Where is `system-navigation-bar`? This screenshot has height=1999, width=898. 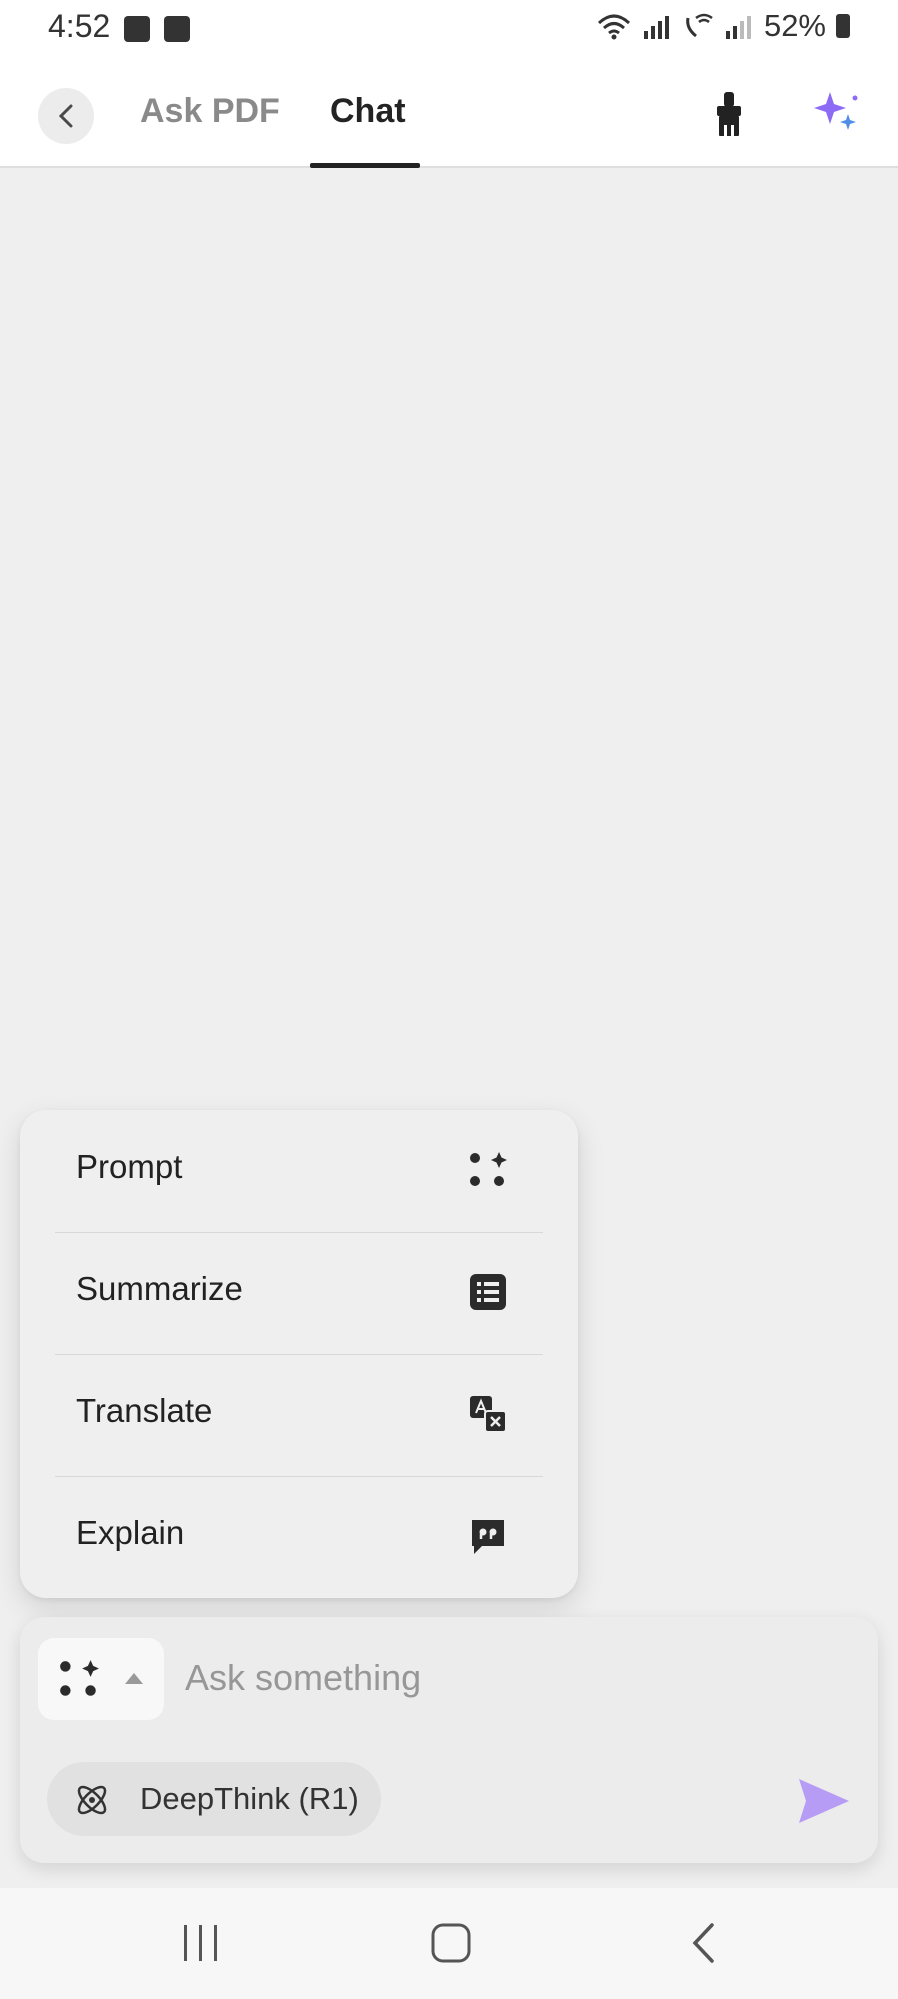 system-navigation-bar is located at coordinates (449, 1943).